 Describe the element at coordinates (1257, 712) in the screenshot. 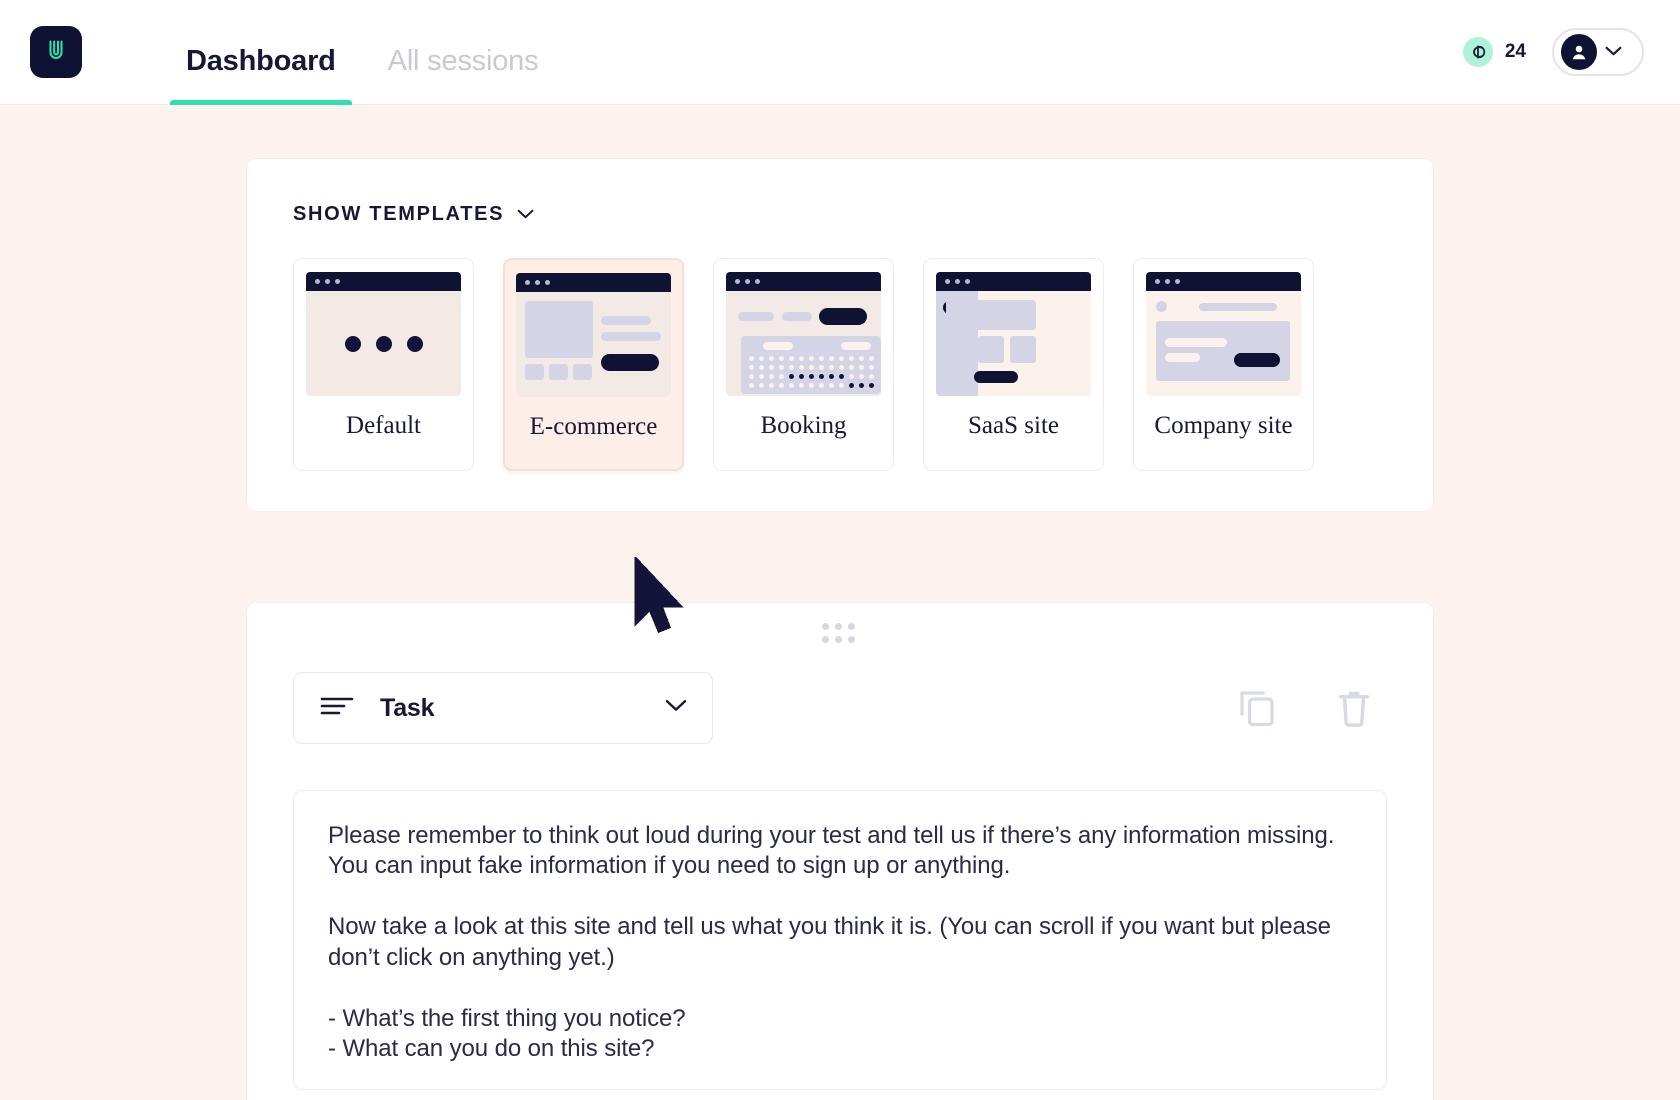

I see `copy-icon` at that location.